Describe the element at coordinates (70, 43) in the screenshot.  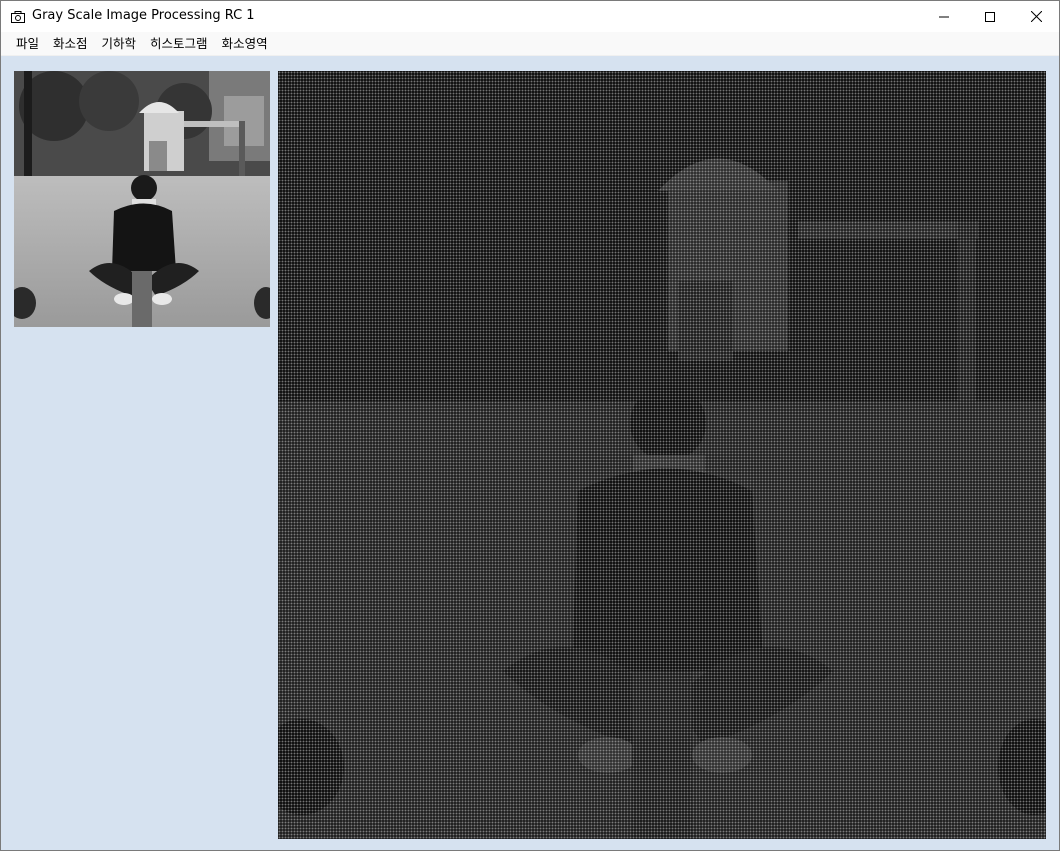
I see `menu-pixel-point: 화소점` at that location.